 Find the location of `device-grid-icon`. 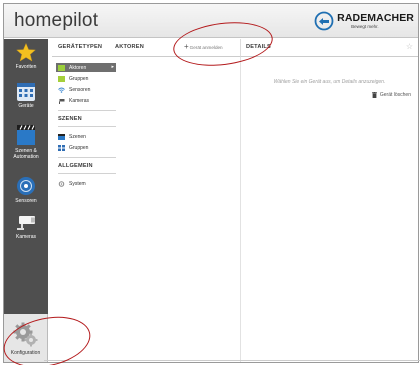

device-grid-icon is located at coordinates (26, 92).